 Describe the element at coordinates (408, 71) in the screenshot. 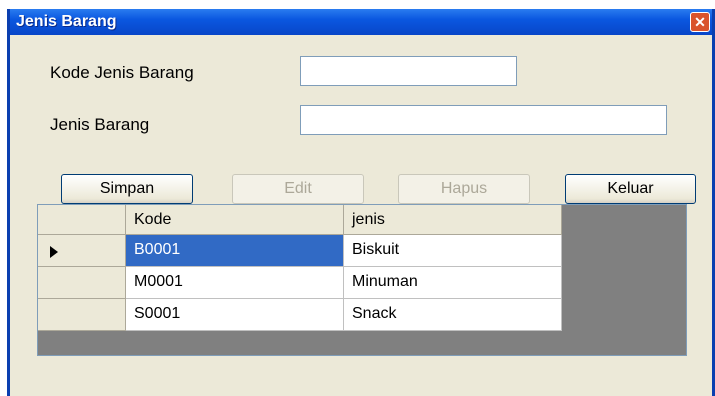

I see `kode-jenis-barang-input` at that location.